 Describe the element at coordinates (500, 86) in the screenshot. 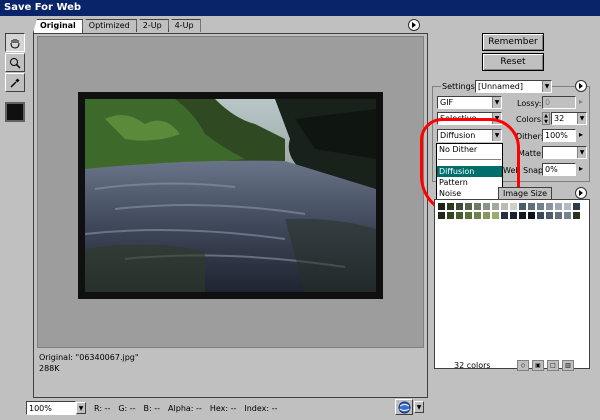

I see `settings-preset-value: [Unnamed]` at that location.